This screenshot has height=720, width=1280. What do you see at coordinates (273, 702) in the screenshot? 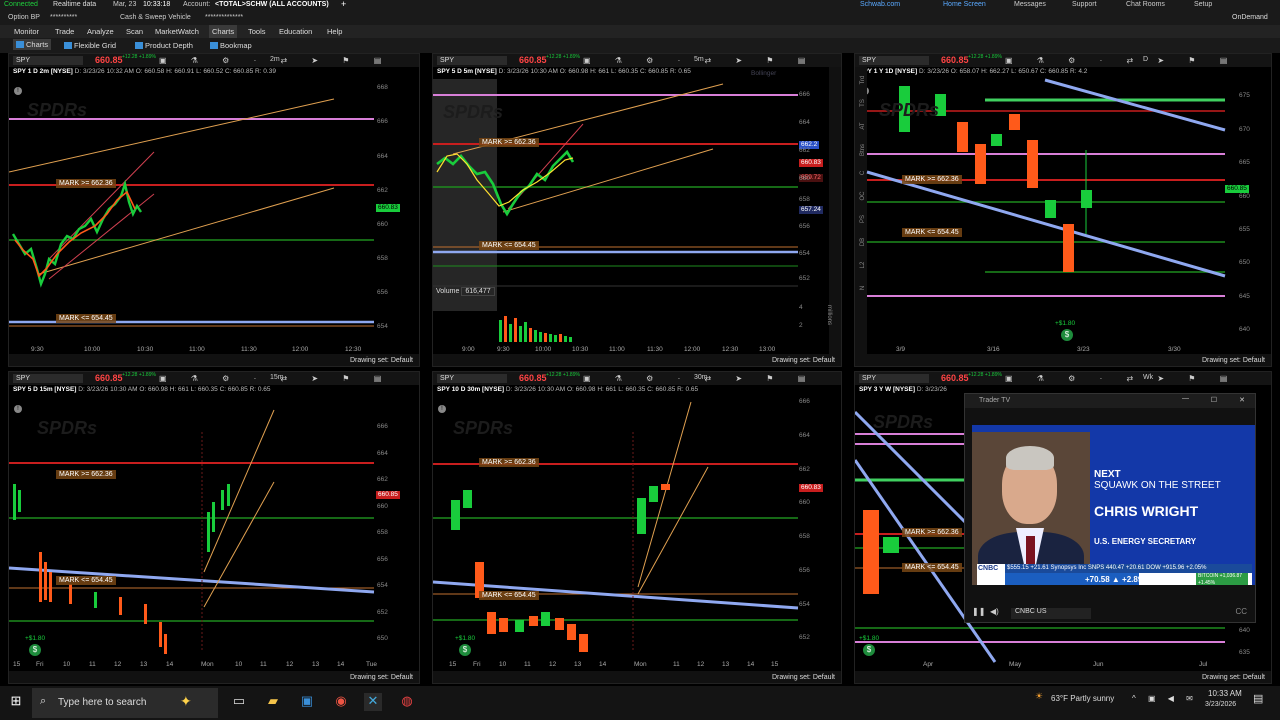
I see `file-explorer-icon: ▰` at bounding box center [273, 702].